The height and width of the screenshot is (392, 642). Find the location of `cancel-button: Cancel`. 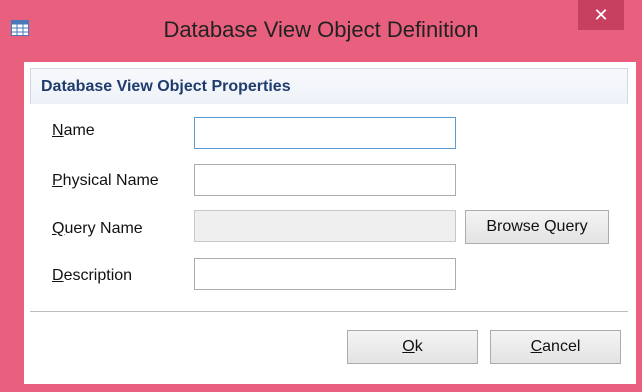

cancel-button: Cancel is located at coordinates (555, 347).